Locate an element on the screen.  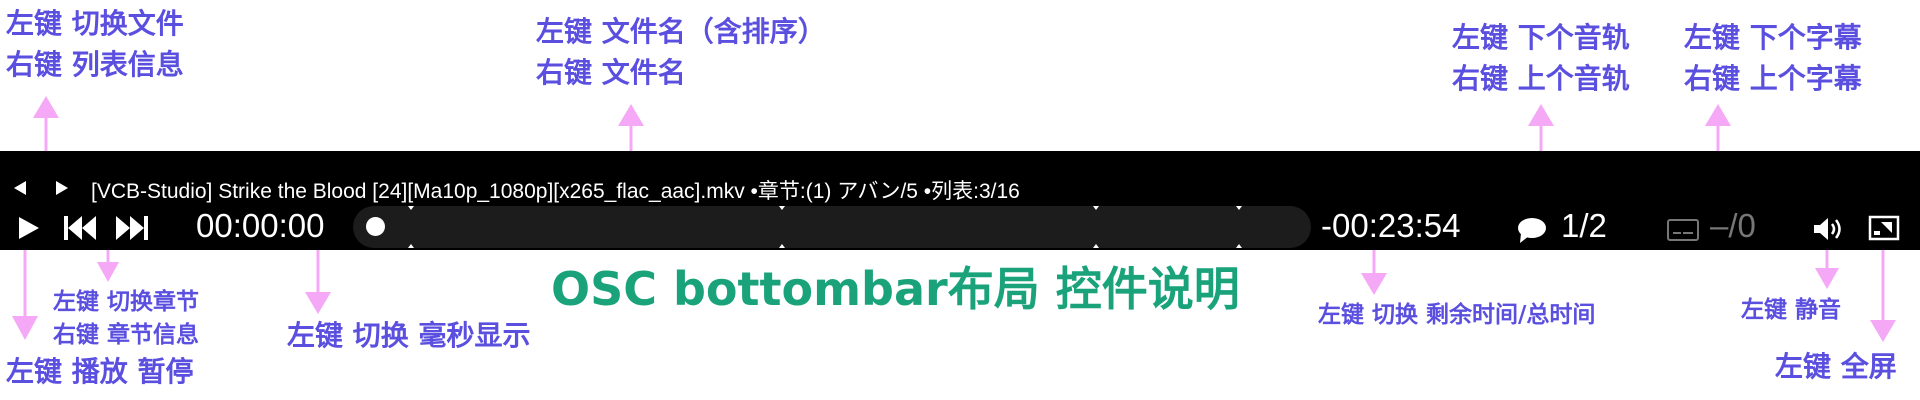
play-icon is located at coordinates (29, 228).